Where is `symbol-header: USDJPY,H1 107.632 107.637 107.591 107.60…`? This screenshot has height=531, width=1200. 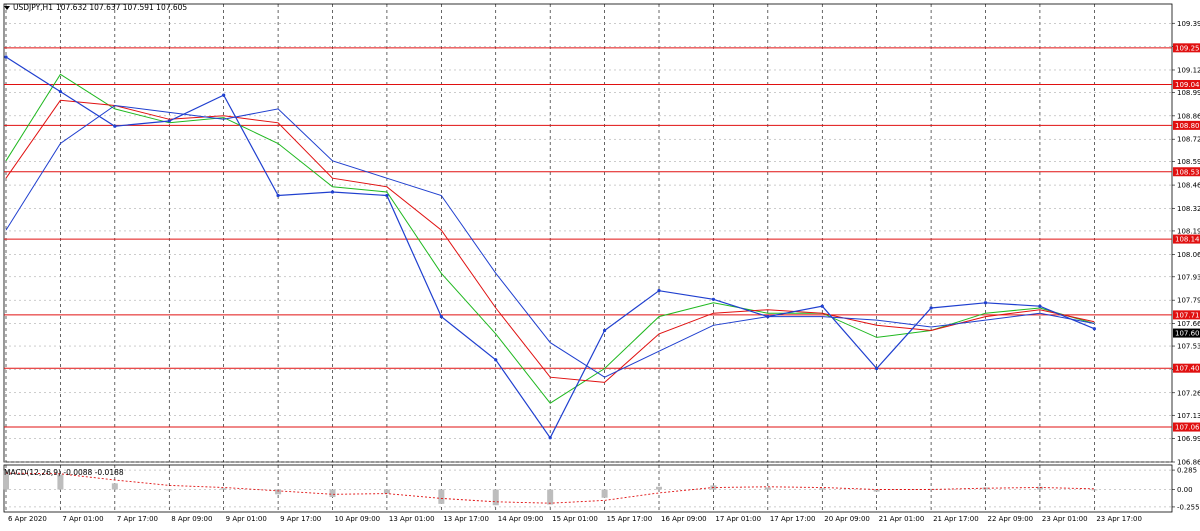
symbol-header: USDJPY,H1 107.632 107.637 107.591 107.60… is located at coordinates (95, 7).